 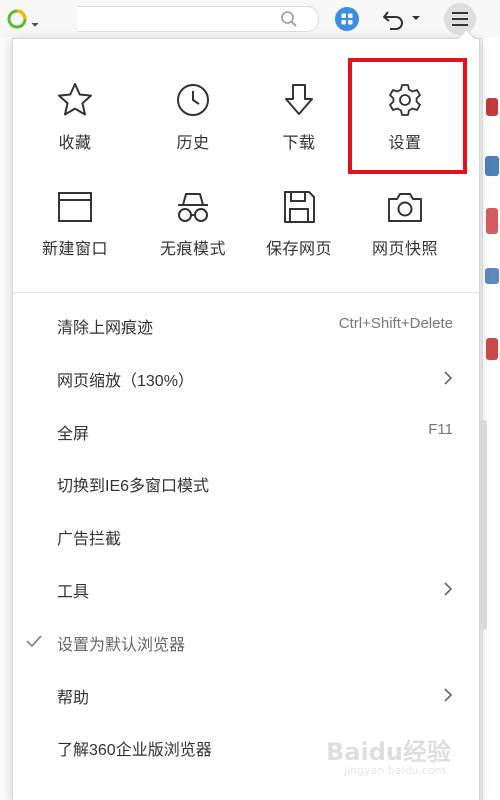 What do you see at coordinates (289, 19) in the screenshot?
I see `search-icon` at bounding box center [289, 19].